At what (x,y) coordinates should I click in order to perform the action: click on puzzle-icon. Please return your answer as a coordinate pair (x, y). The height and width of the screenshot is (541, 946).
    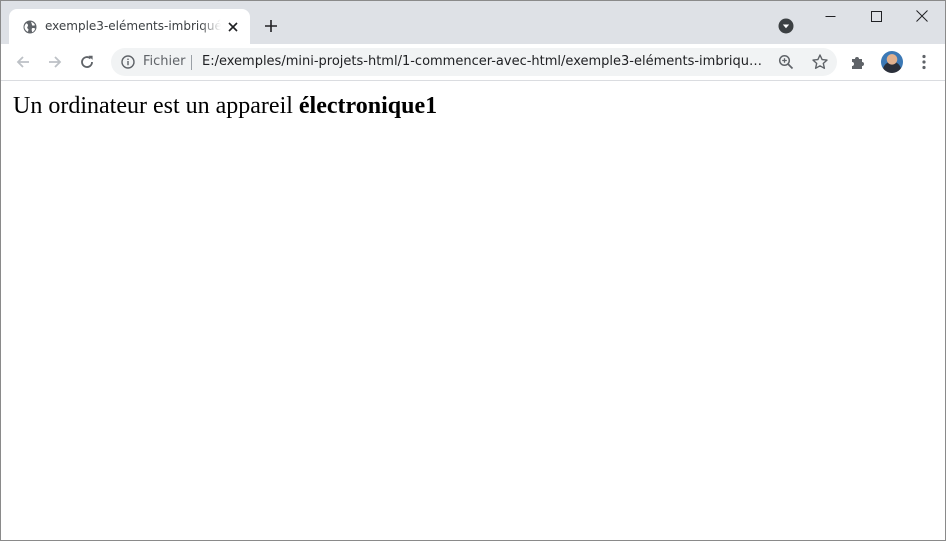
    Looking at the image, I should click on (858, 63).